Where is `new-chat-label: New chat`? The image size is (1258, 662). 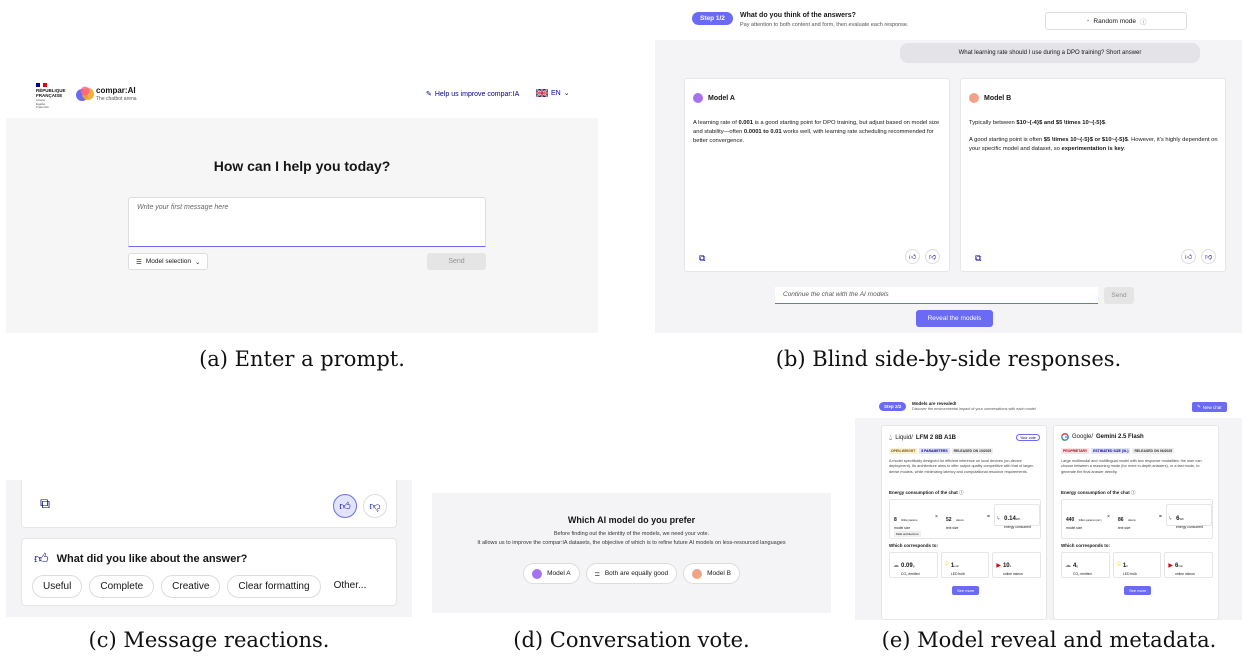
new-chat-label: New chat is located at coordinates (1212, 407).